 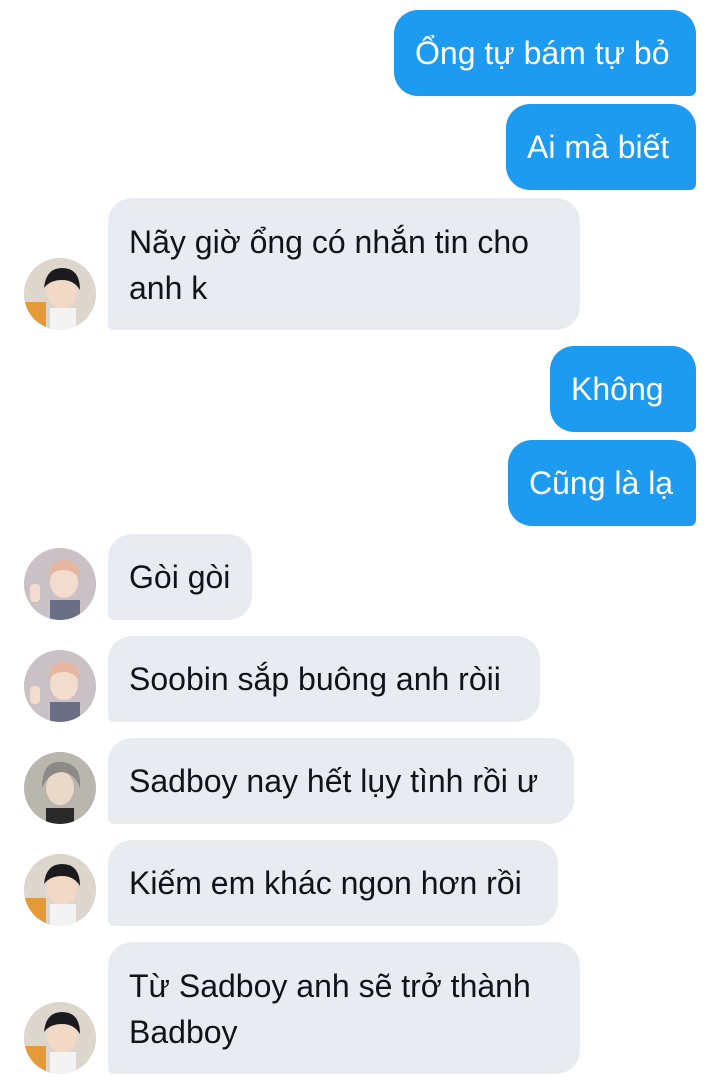 I want to click on message-bubble-incoming: Soobin sắp buông anh ròii, so click(x=324, y=679).